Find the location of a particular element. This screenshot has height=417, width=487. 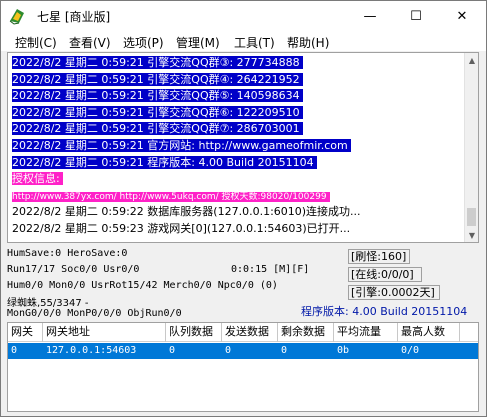

menu-tools: 工具(T) is located at coordinates (254, 42).